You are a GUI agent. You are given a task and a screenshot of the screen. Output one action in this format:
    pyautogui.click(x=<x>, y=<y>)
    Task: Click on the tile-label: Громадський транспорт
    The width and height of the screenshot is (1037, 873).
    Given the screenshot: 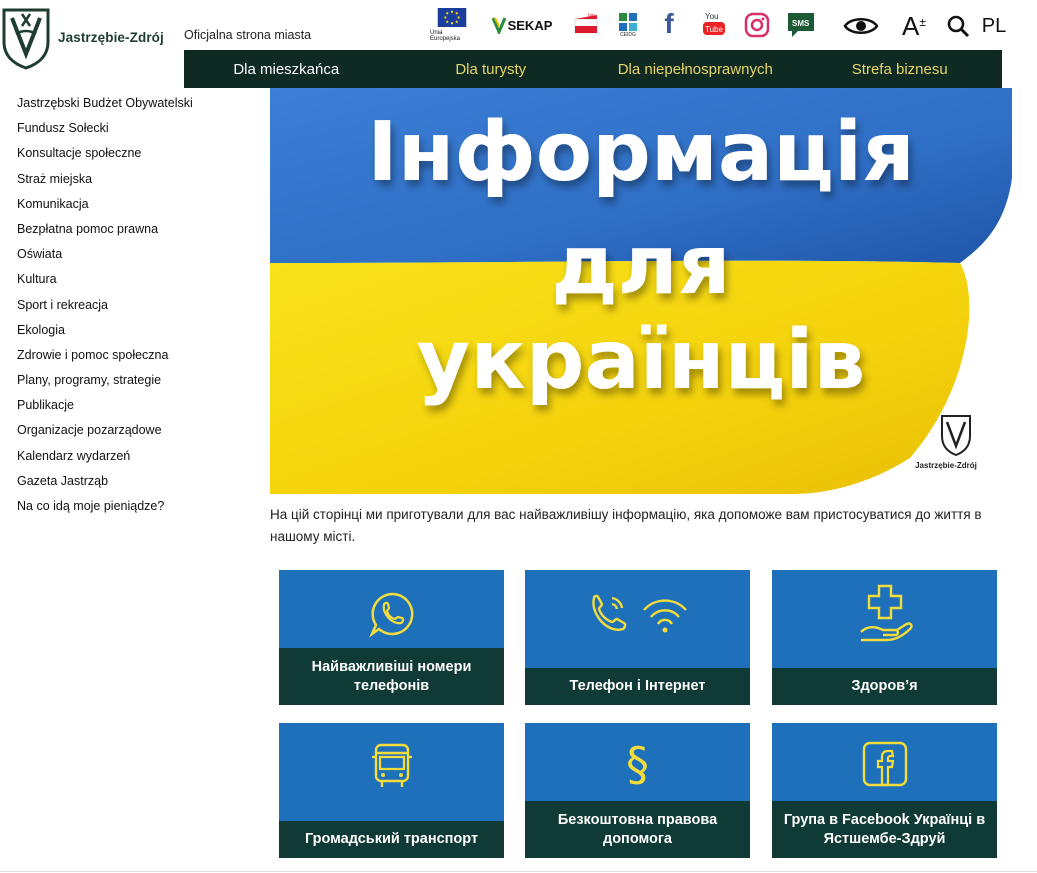 What is the action you would take?
    pyautogui.click(x=391, y=839)
    